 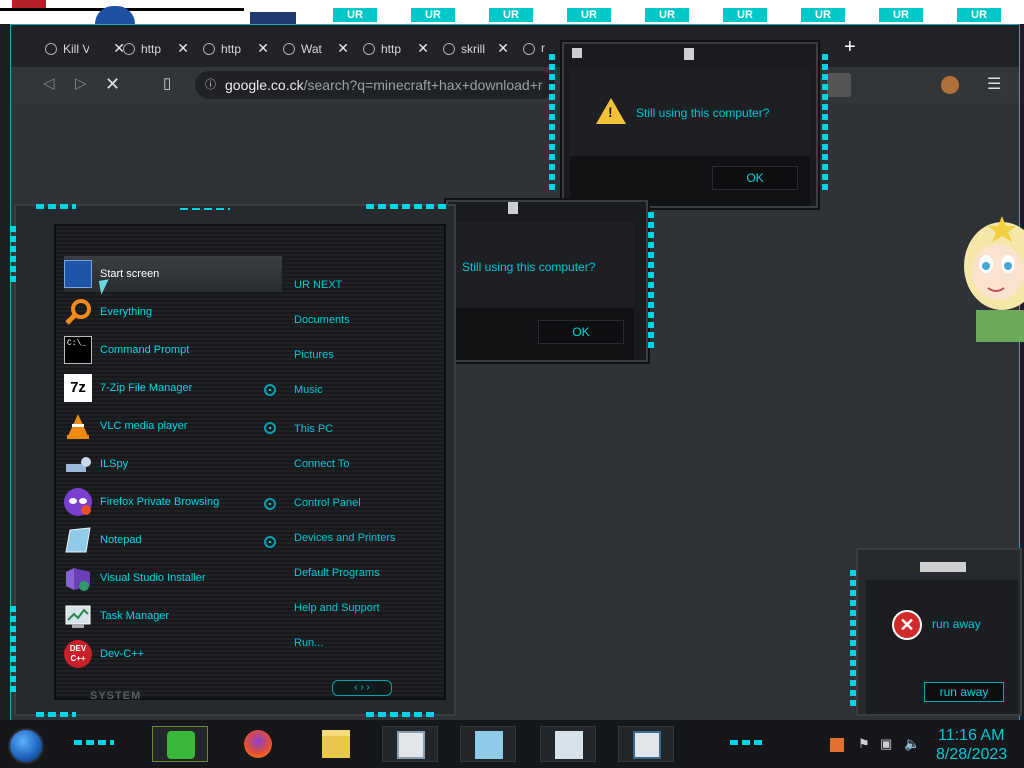 I want to click on new-tab-button: +, so click(x=850, y=47).